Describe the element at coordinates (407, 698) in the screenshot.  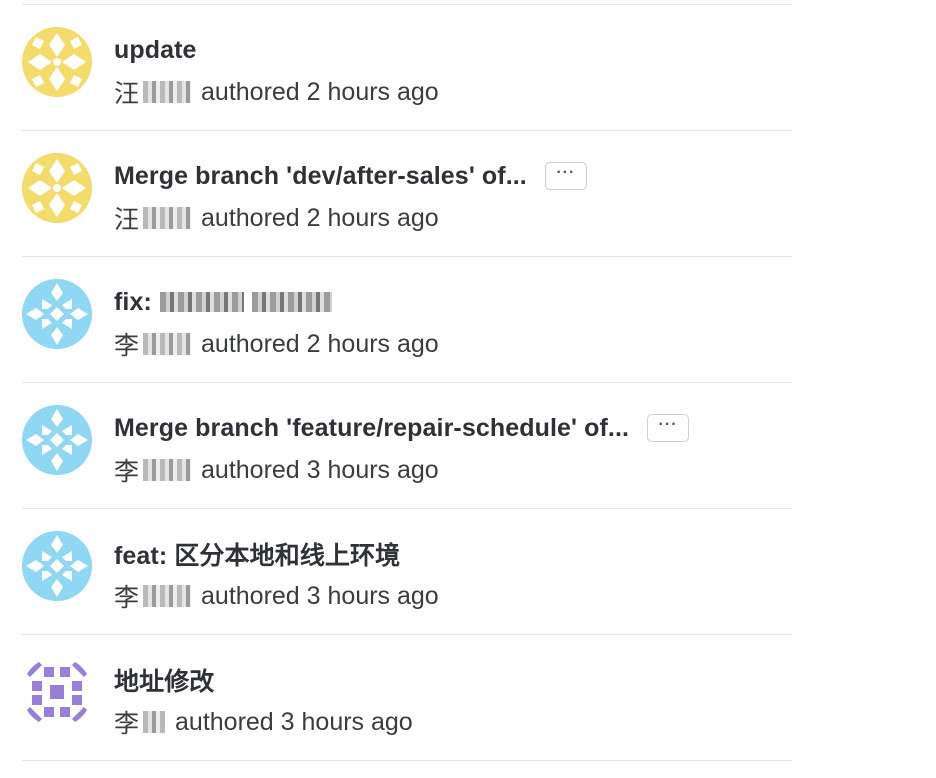
I see `commit-row: 地址修改 李 authored 3 hours ago` at that location.